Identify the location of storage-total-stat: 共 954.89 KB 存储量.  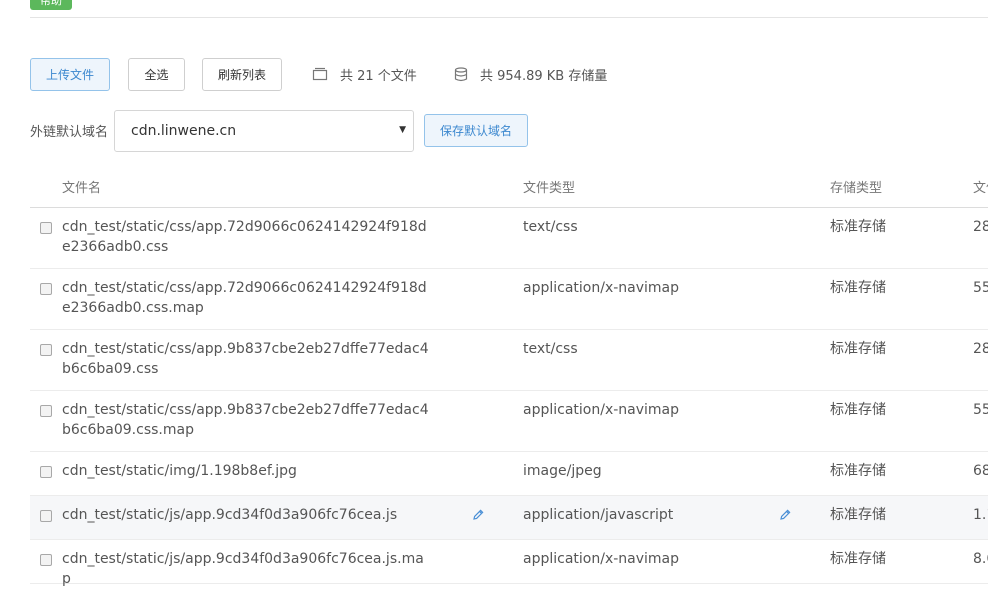
(530, 74).